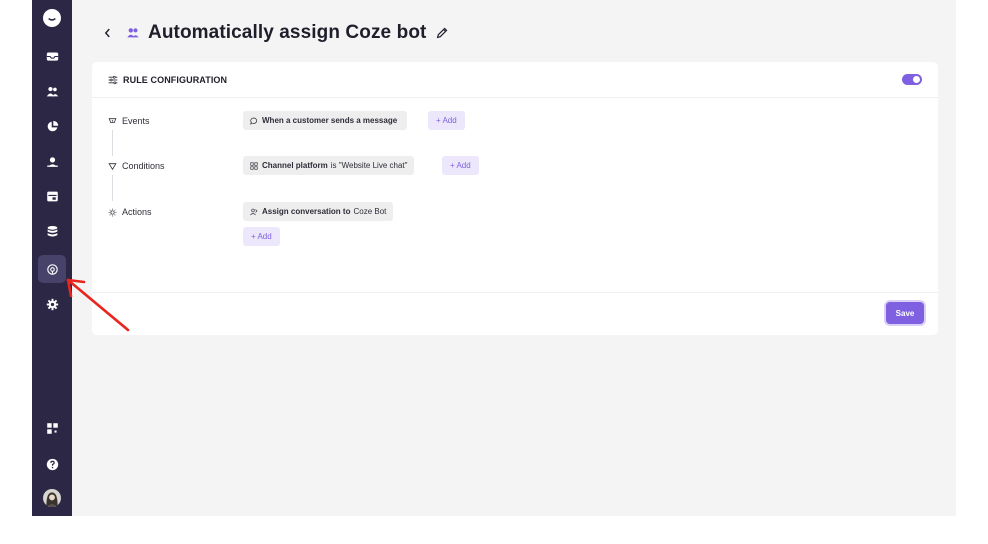  What do you see at coordinates (52, 18) in the screenshot?
I see `chat-bubble-icon` at bounding box center [52, 18].